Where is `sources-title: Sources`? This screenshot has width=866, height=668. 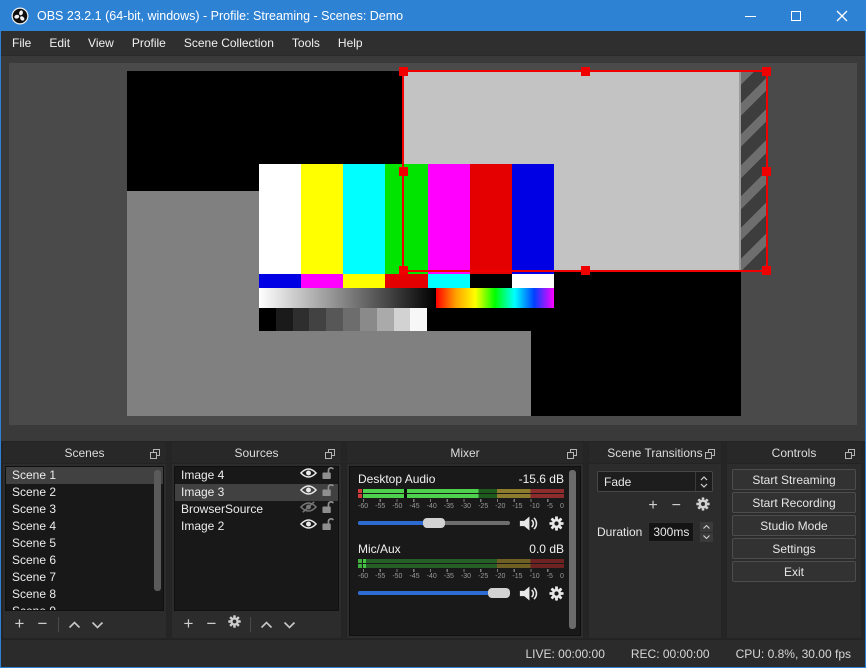 sources-title: Sources is located at coordinates (256, 452).